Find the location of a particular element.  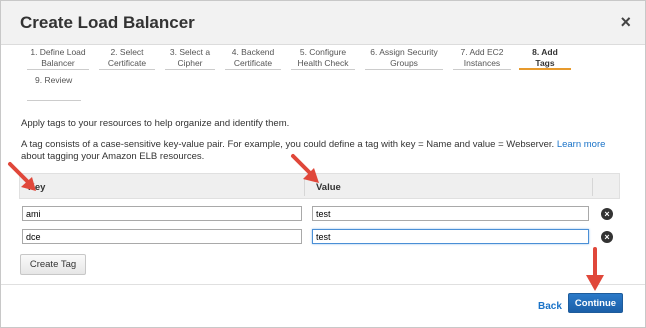

step-label-line2: Health Check is located at coordinates (323, 63).